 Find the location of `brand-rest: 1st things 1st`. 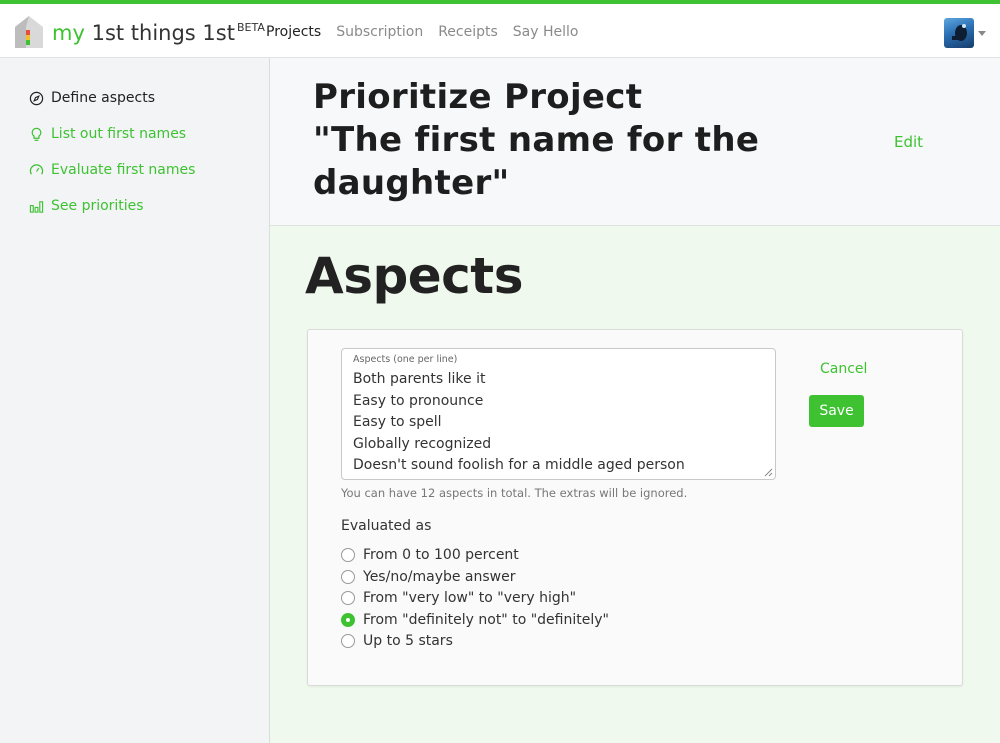

brand-rest: 1st things 1st is located at coordinates (163, 33).